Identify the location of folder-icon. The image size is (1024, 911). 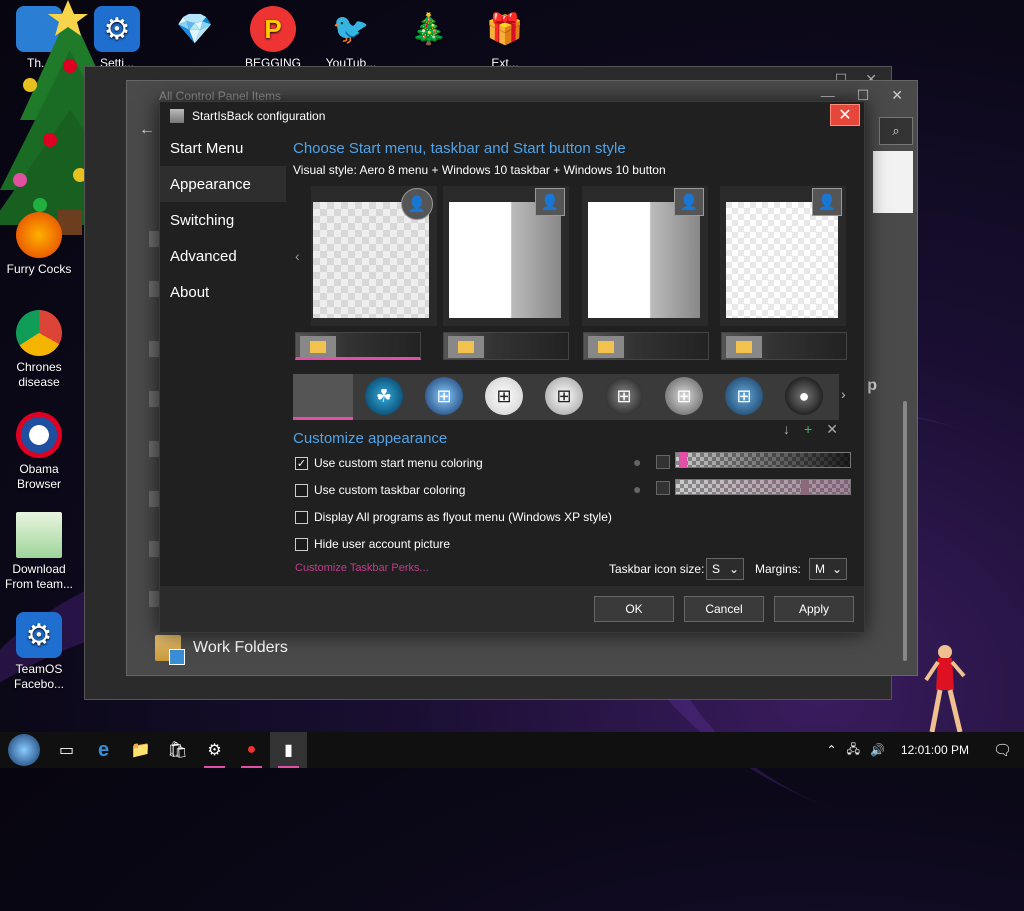
(318, 347).